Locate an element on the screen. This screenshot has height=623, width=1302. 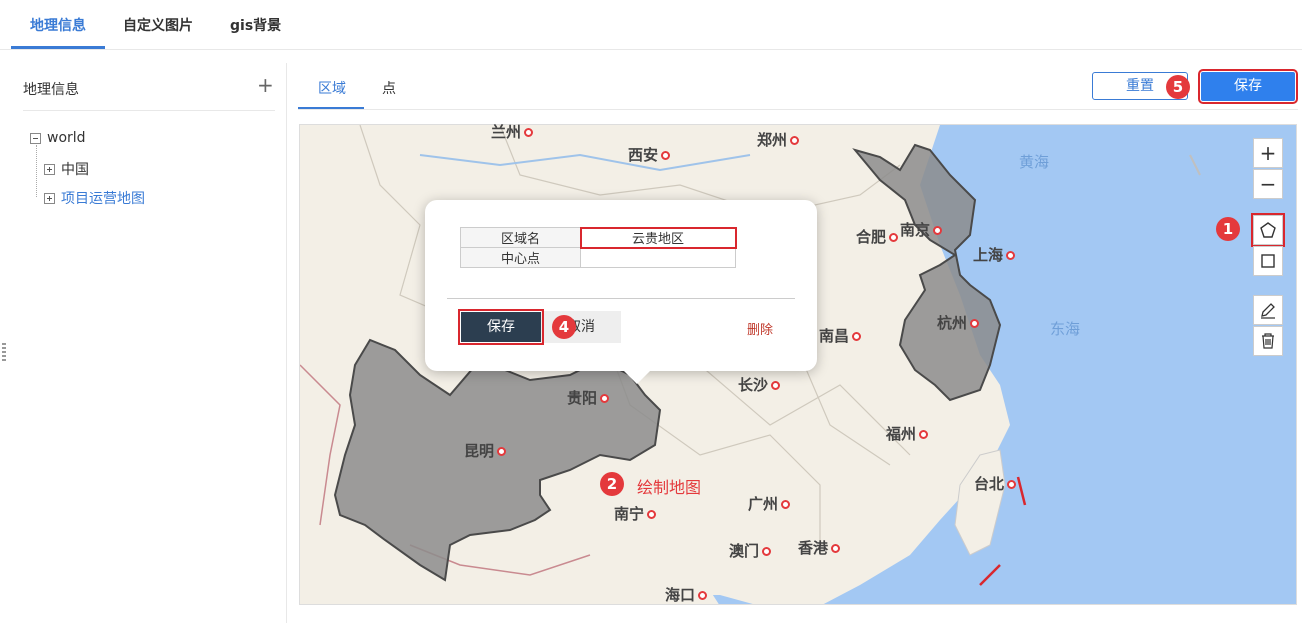
sea-label-east-sea: 东海 is located at coordinates (1065, 329).